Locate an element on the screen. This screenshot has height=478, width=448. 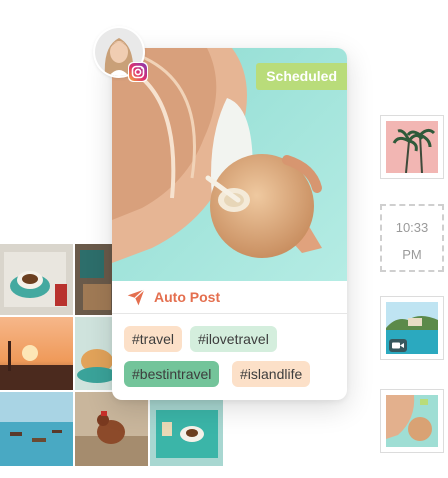
grid-photo-market is located at coordinates (94, 279).